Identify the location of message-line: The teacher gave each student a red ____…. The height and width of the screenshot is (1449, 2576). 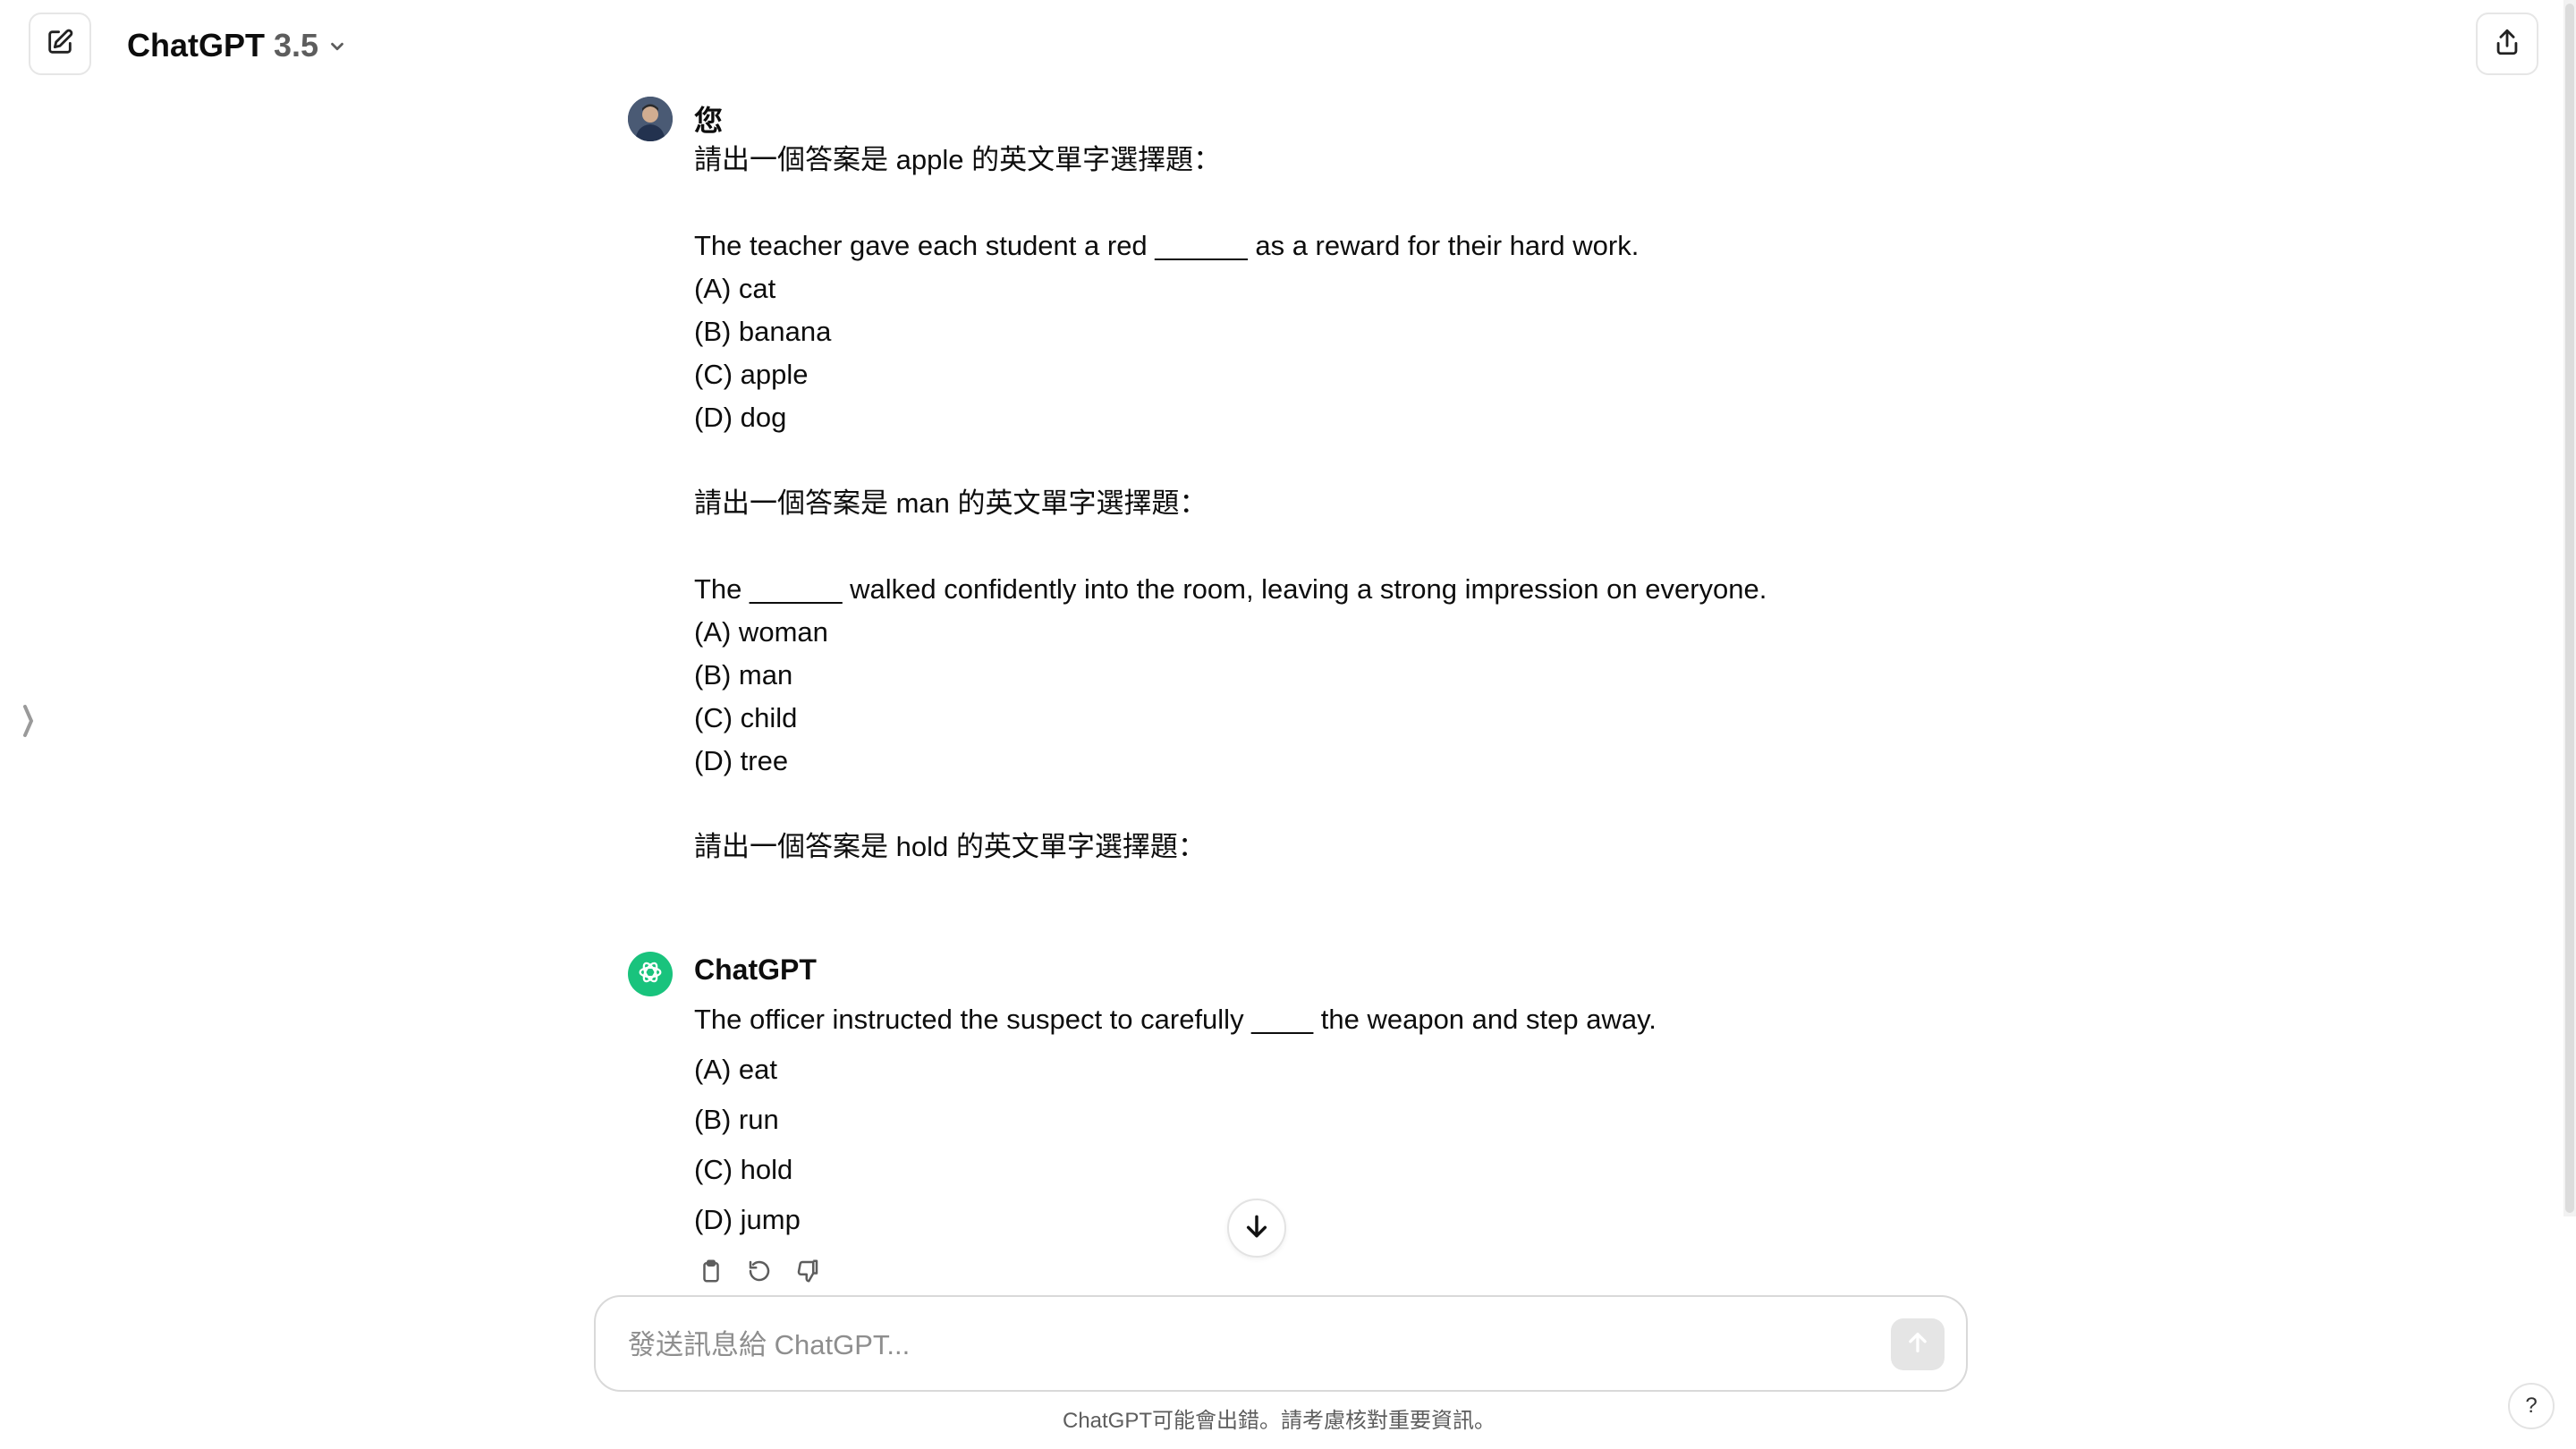
(1167, 245).